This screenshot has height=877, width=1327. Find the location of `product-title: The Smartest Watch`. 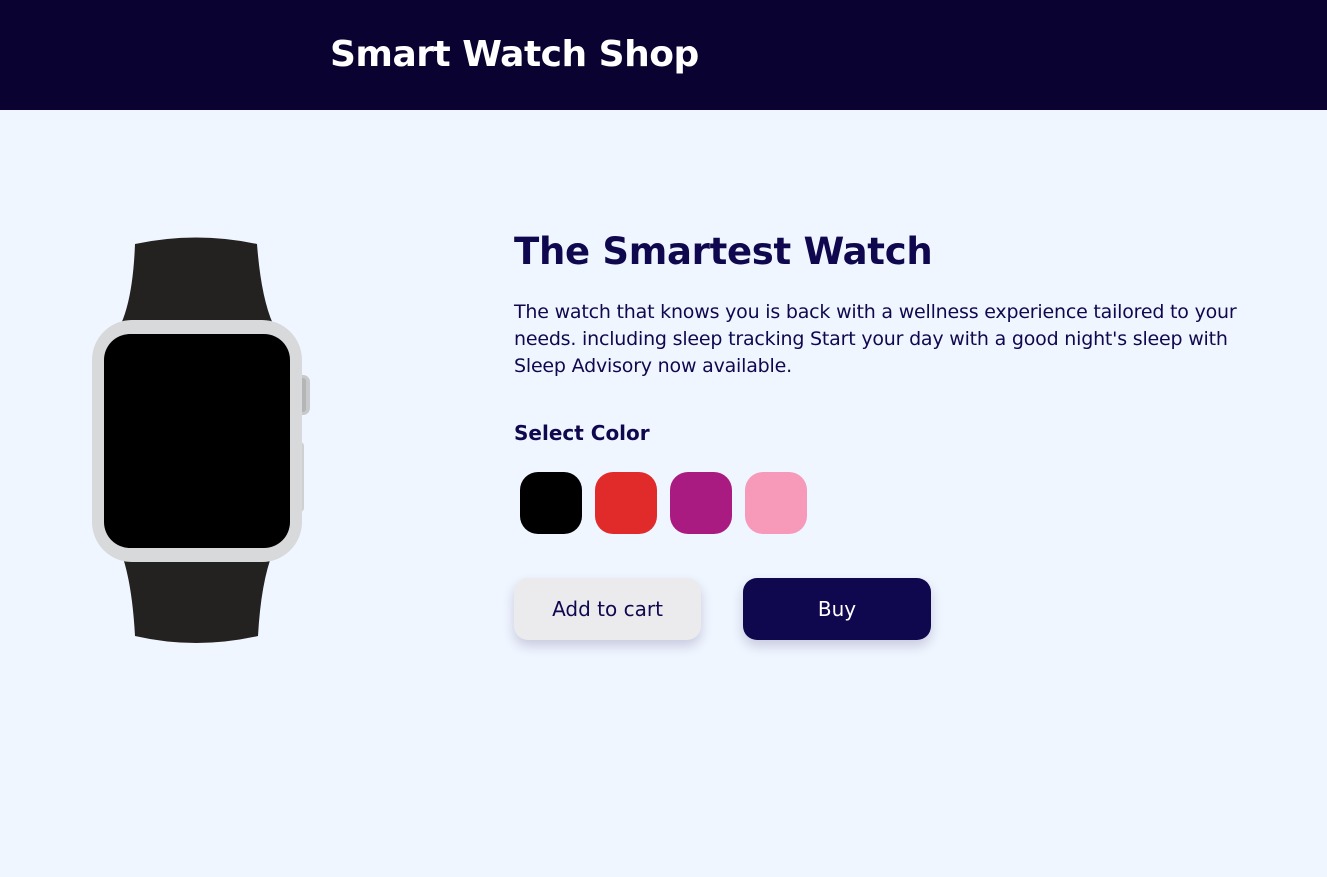

product-title: The Smartest Watch is located at coordinates (723, 251).